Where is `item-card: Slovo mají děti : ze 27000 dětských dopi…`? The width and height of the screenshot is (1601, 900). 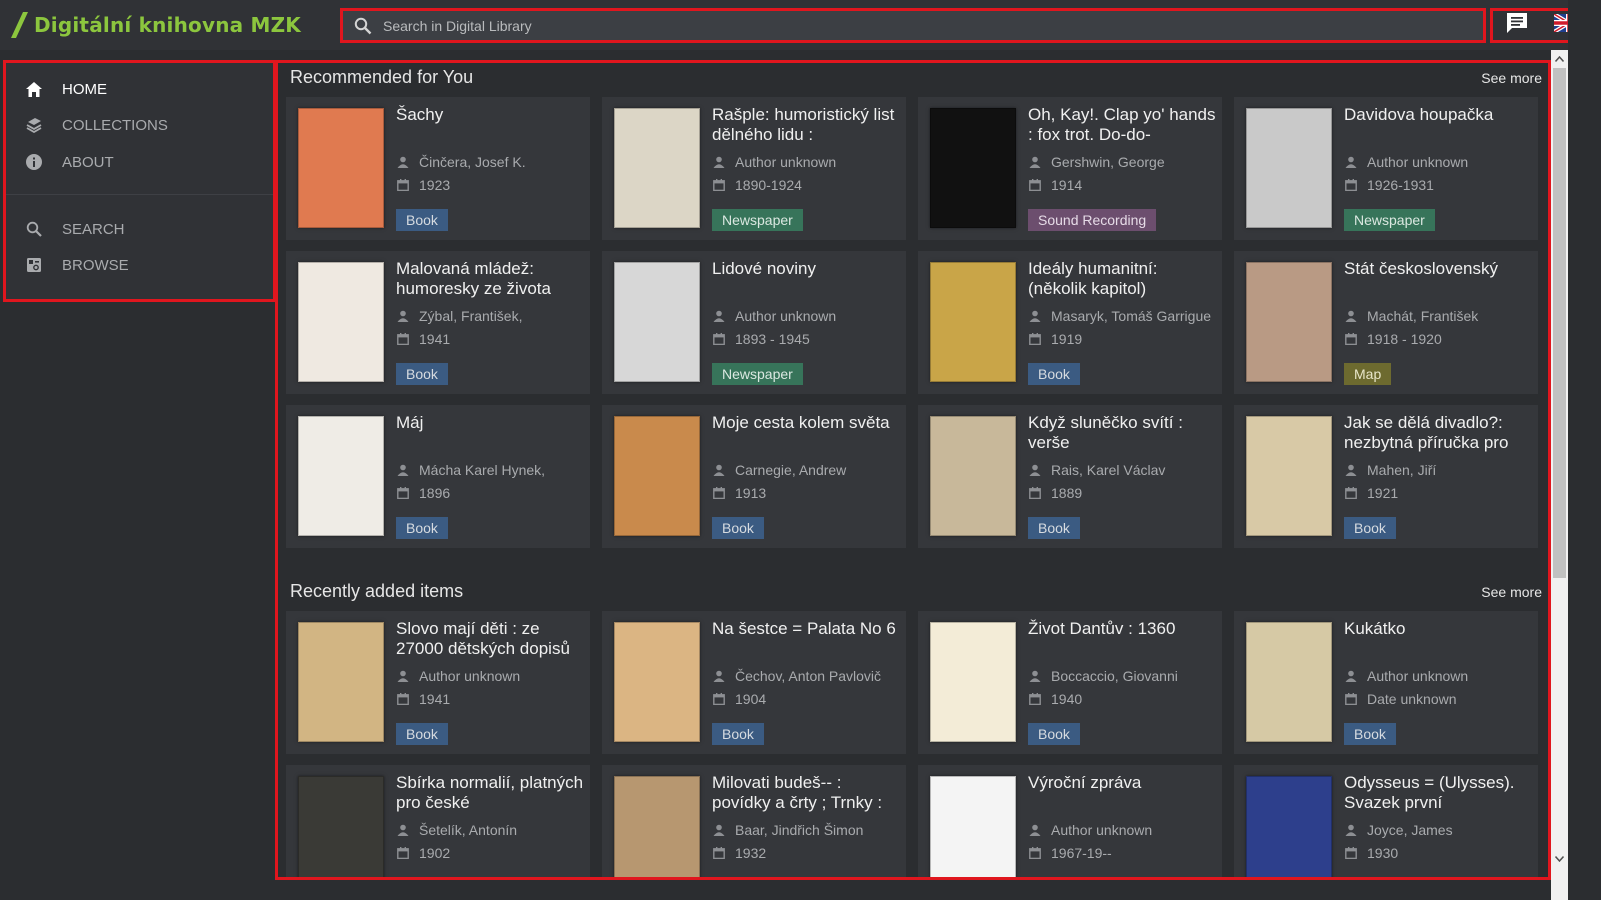
item-card: Slovo mají děti : ze 27000 dětských dopi… is located at coordinates (438, 682).